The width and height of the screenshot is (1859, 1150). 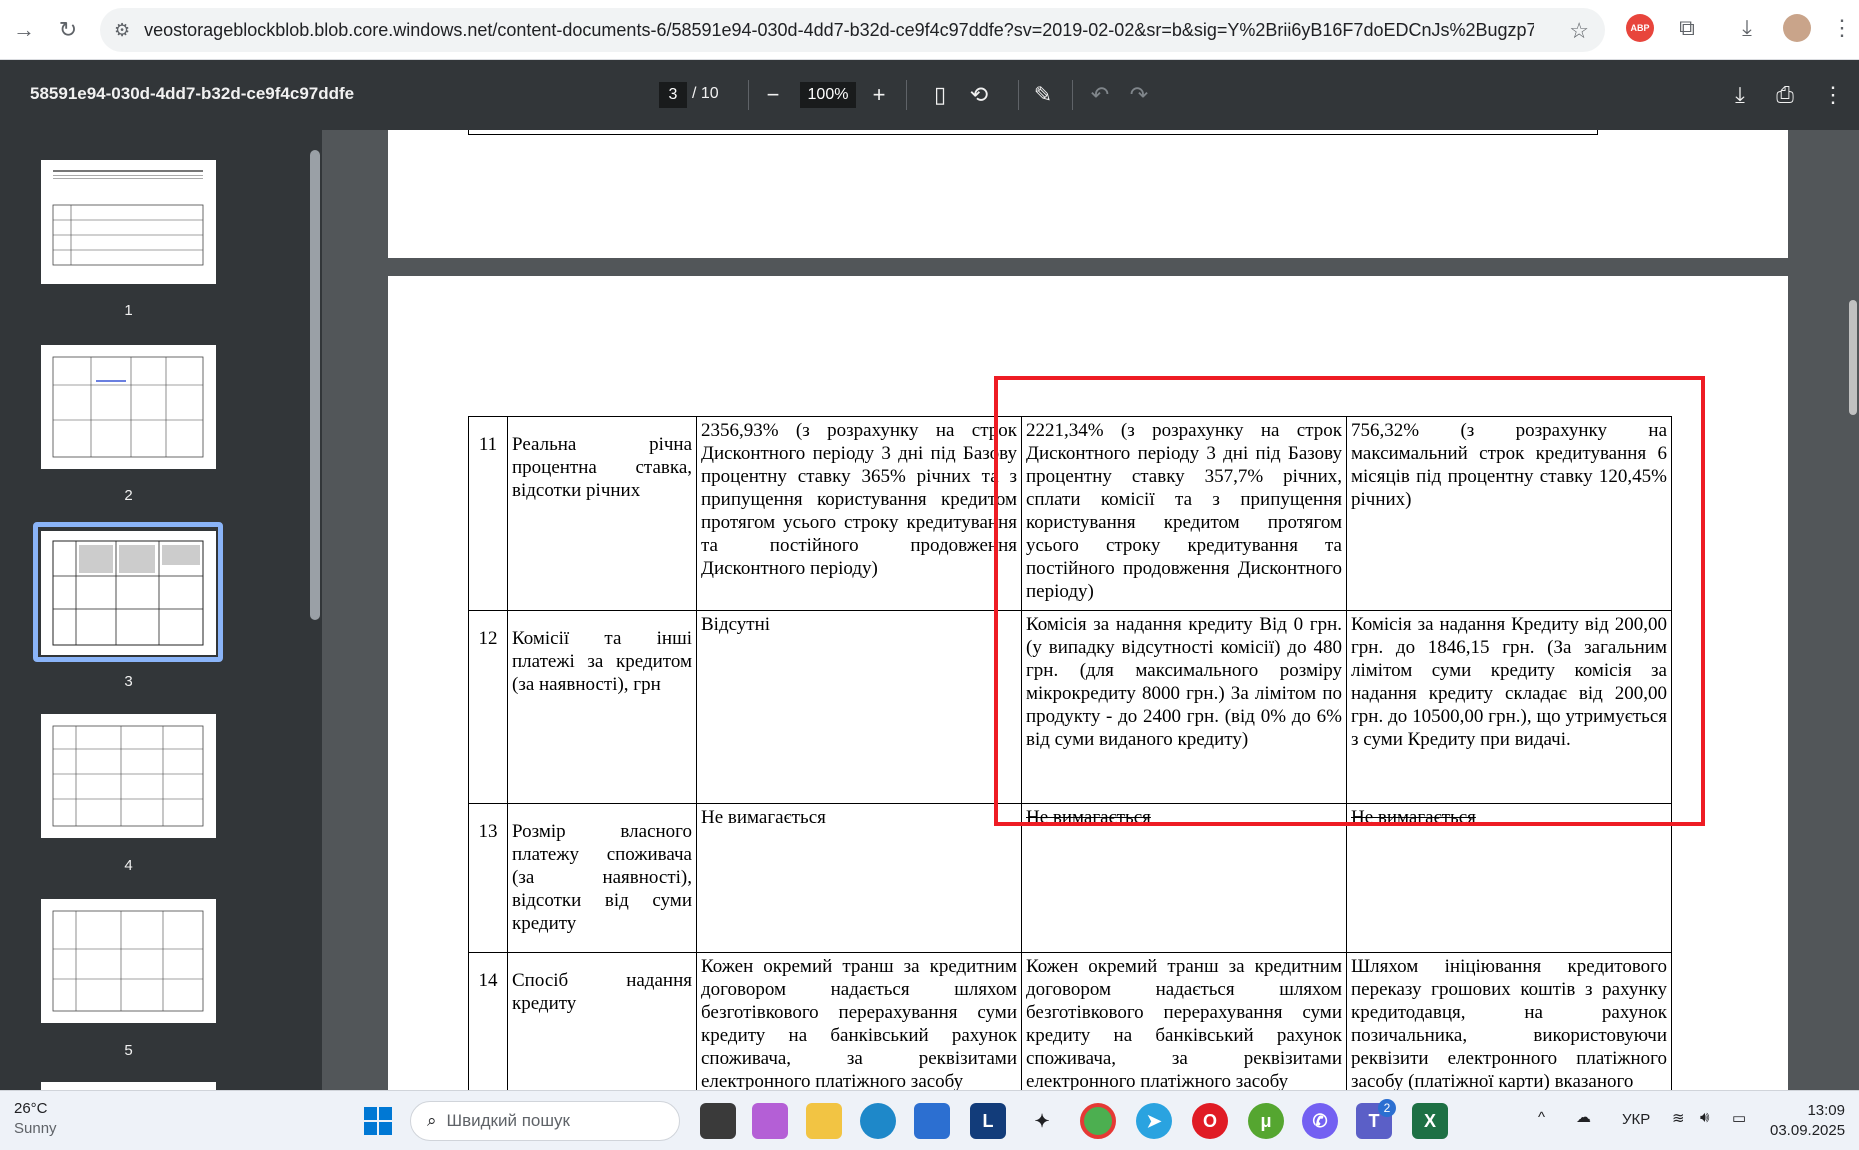 What do you see at coordinates (1833, 95) in the screenshot?
I see `more-options-icon: ⋮` at bounding box center [1833, 95].